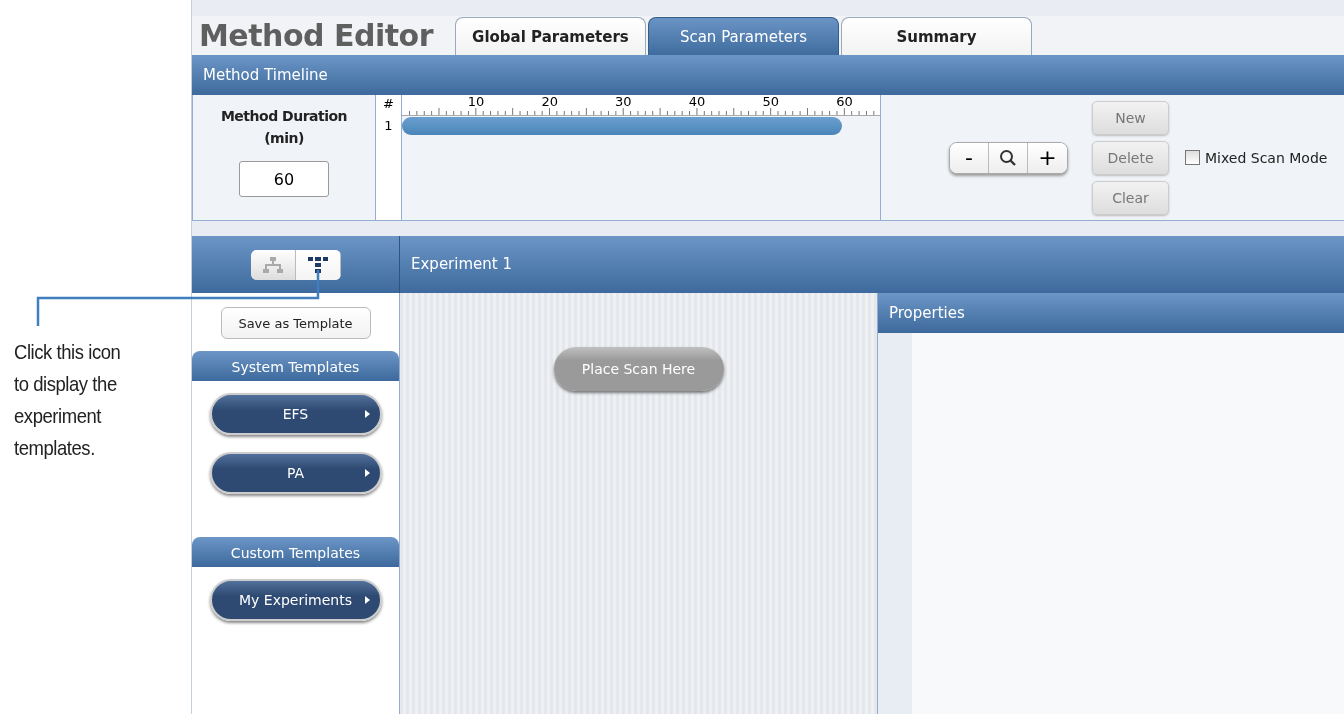 This screenshot has width=1344, height=714. I want to click on button: Delete, so click(1130, 157).